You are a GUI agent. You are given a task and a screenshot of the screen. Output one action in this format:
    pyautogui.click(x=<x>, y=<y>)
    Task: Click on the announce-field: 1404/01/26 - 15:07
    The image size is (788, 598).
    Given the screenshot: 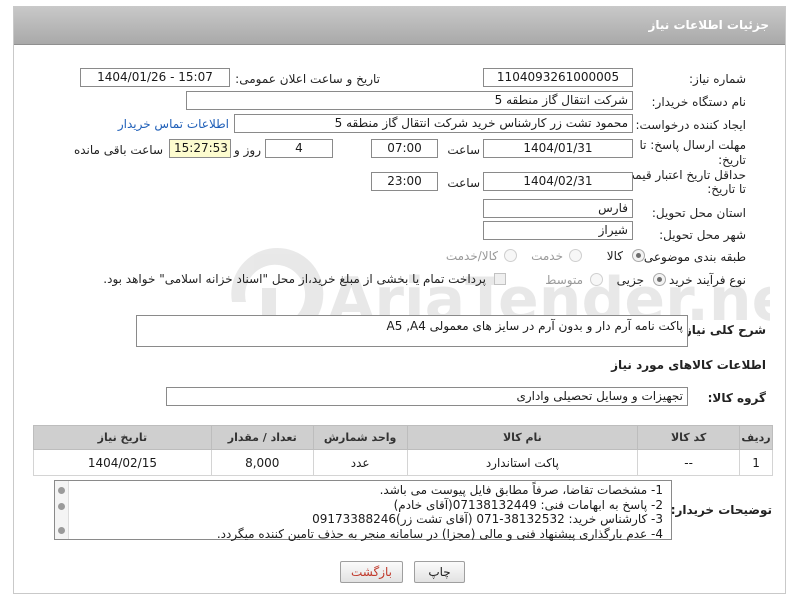 What is the action you would take?
    pyautogui.click(x=155, y=77)
    